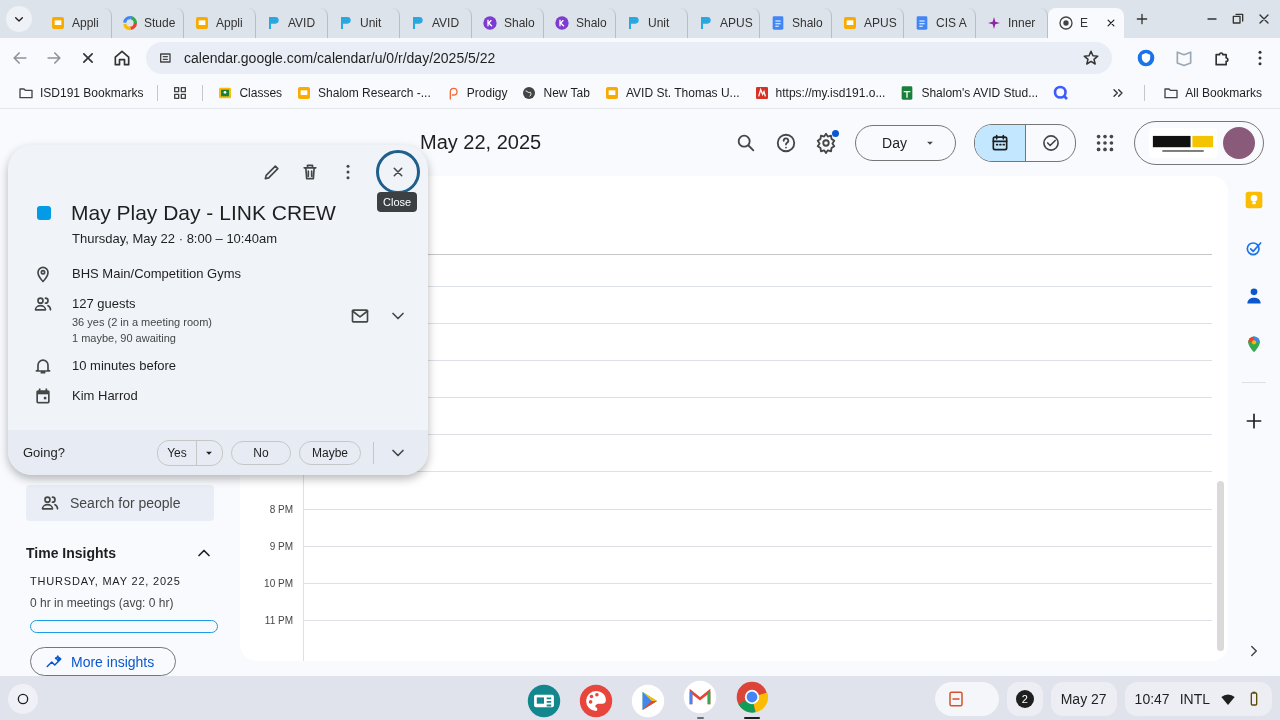 Image resolution: width=1280 pixels, height=720 pixels. Describe the element at coordinates (1239, 142) in the screenshot. I see `avatar` at that location.